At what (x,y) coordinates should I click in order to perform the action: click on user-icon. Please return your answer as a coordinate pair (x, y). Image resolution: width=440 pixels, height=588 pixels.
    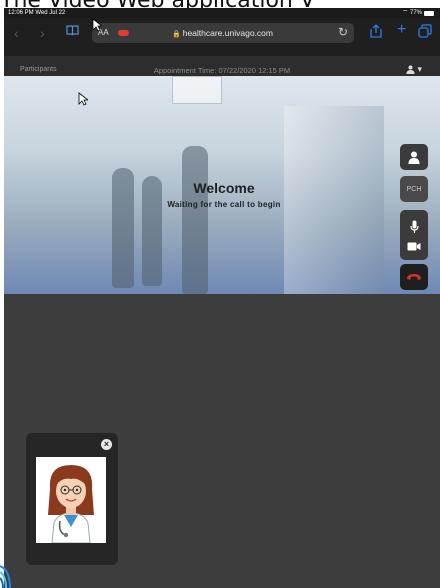
    Looking at the image, I should click on (412, 69).